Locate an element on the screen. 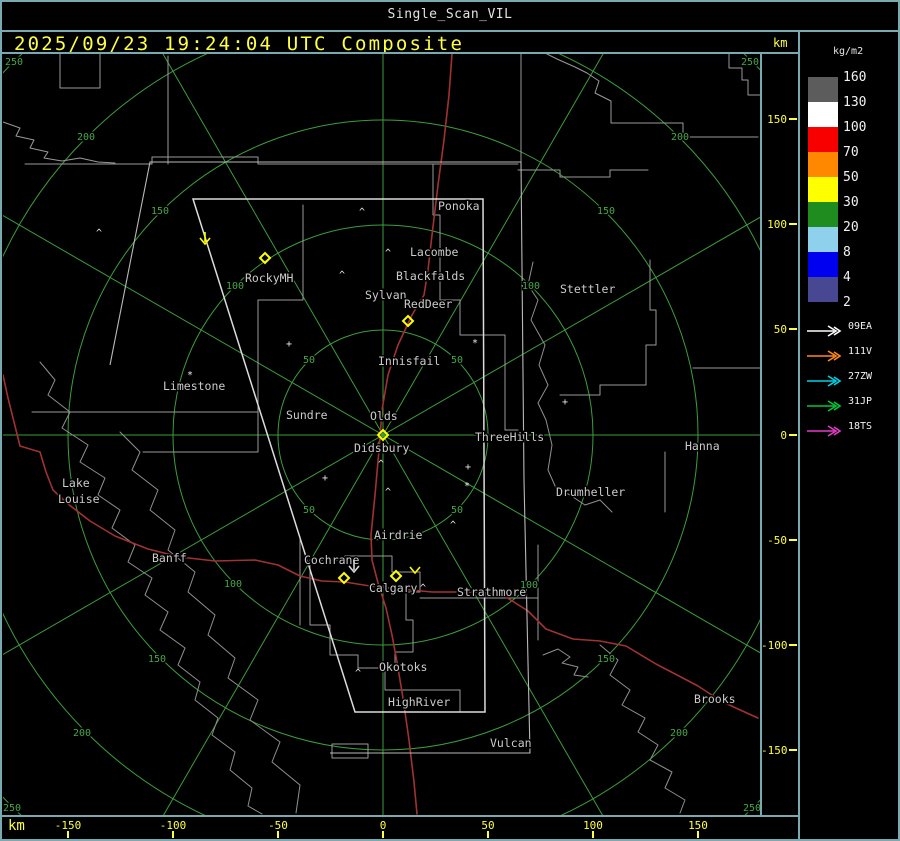 Image resolution: width=900 pixels, height=841 pixels. divider-under-infobar is located at coordinates (400, 53).